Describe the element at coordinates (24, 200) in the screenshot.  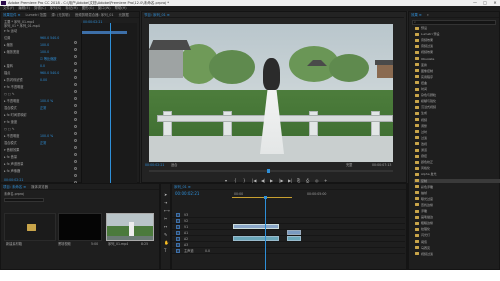
I see `project-search-input` at that location.